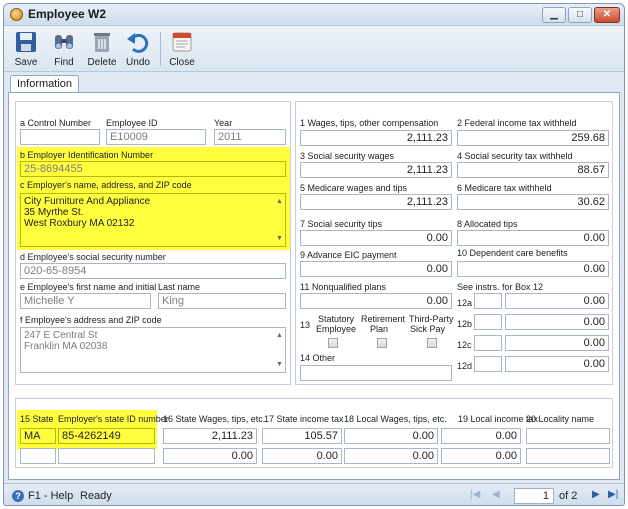  I want to click on third-party-label-1: Third-Party, so click(431, 319).